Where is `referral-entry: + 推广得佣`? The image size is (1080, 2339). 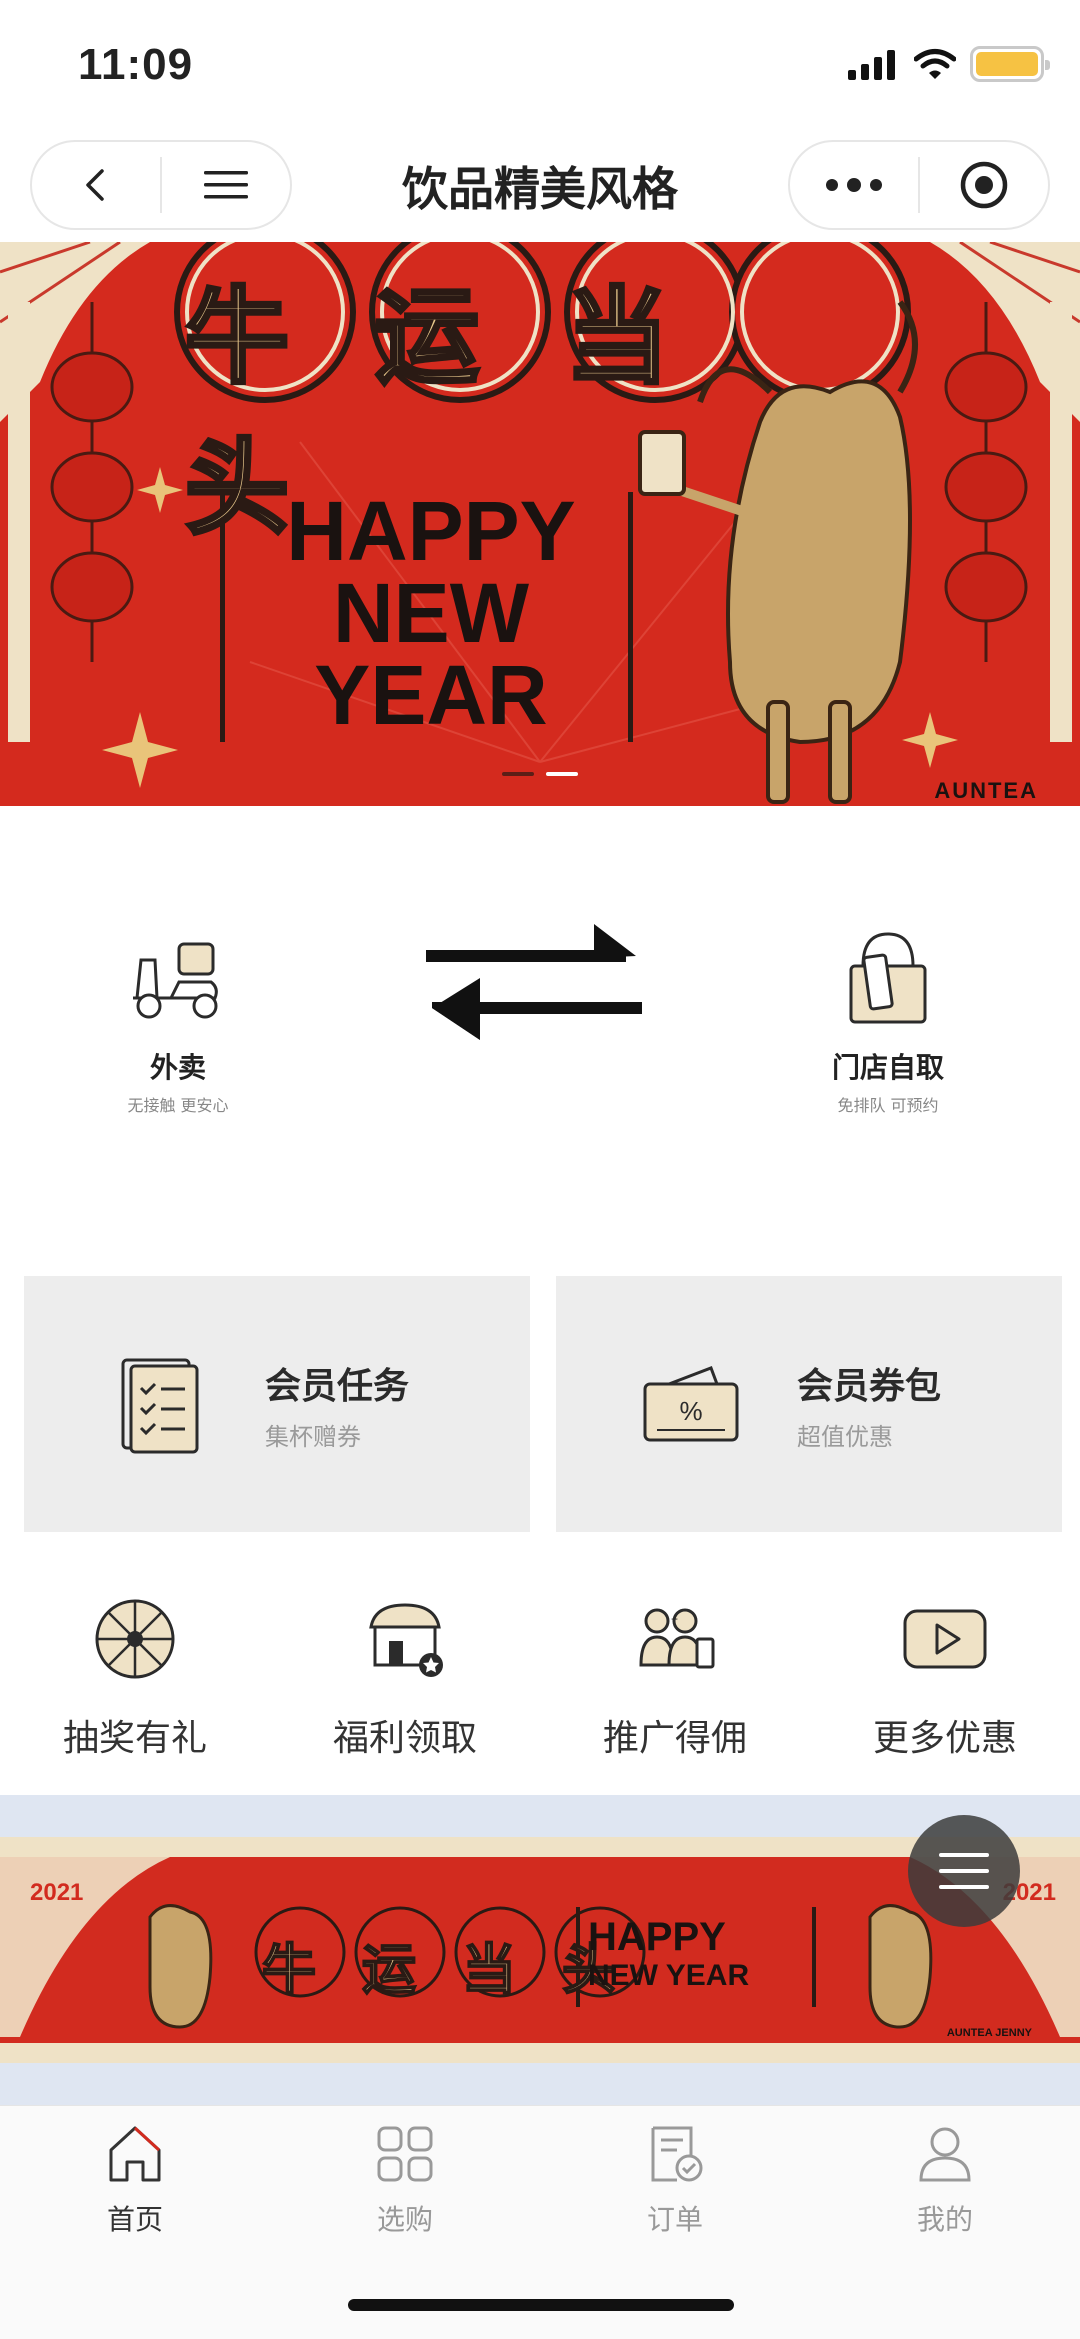 referral-entry: + 推广得佣 is located at coordinates (675, 1695).